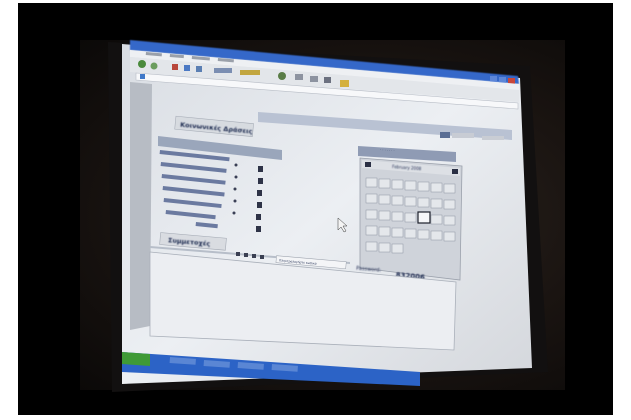 The image size is (631, 420). Describe the element at coordinates (250, 72) in the screenshot. I see `favorites-icon` at that location.